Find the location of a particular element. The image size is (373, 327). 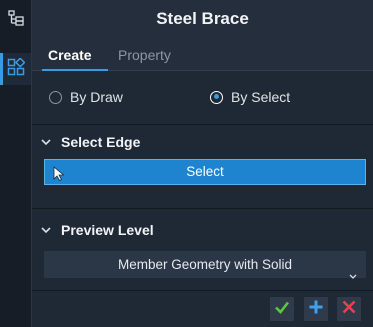

by-select-radio: By Select is located at coordinates (250, 97).